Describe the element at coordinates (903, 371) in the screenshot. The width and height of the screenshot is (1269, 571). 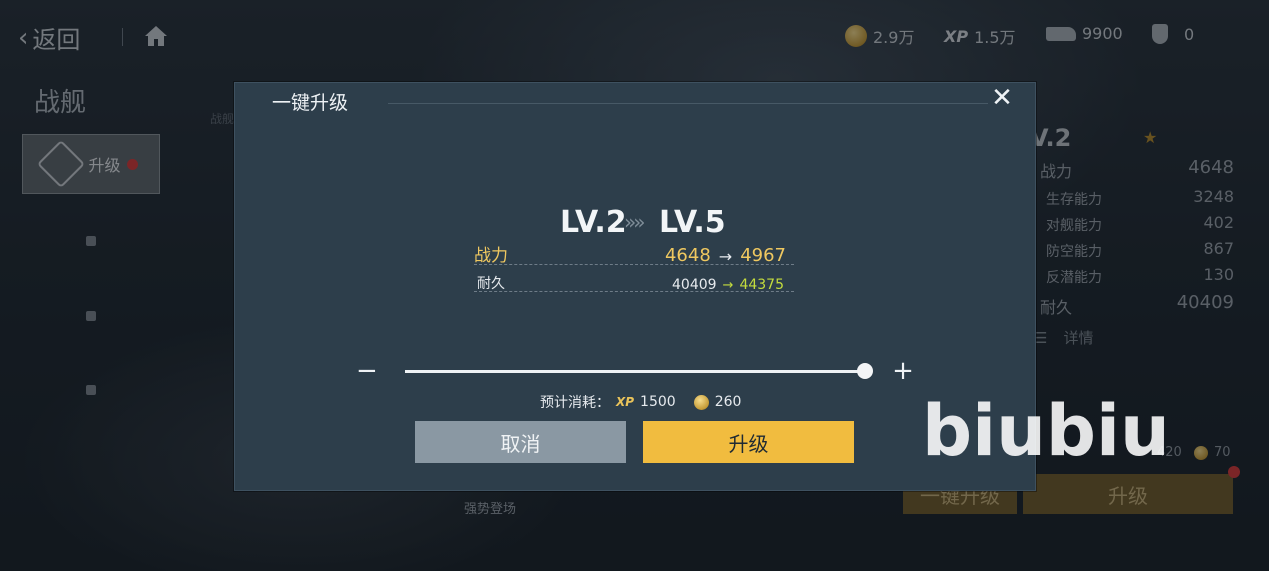
I see `increase-button: +` at that location.